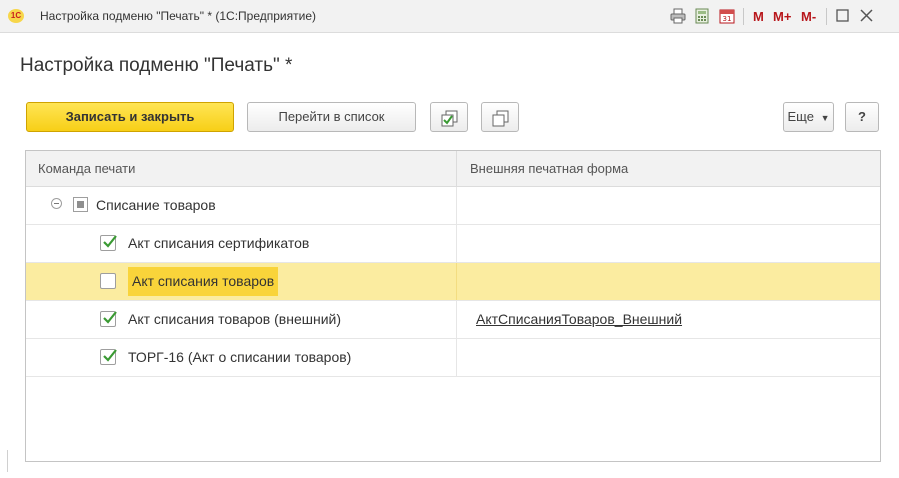  I want to click on table-row-group: Списание товаров, so click(453, 206).